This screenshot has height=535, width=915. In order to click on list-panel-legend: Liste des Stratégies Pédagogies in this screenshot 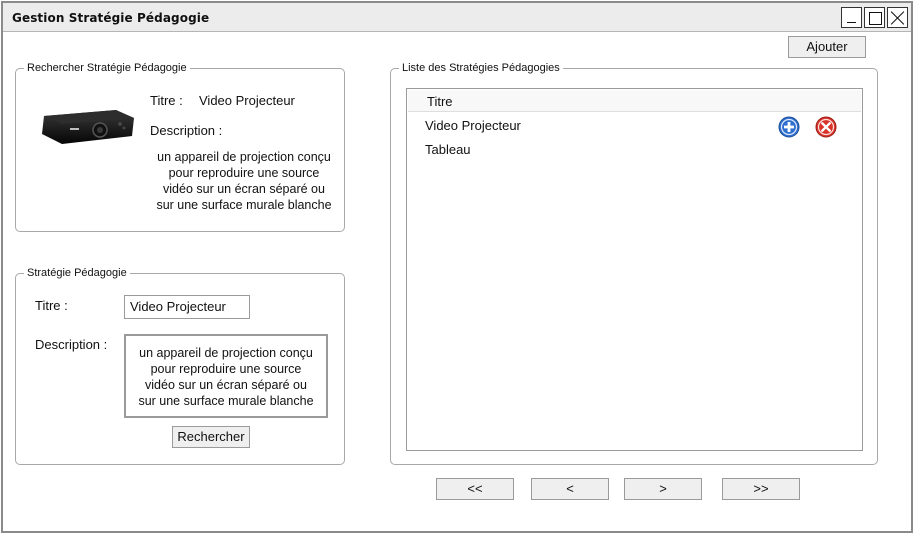, I will do `click(481, 68)`.